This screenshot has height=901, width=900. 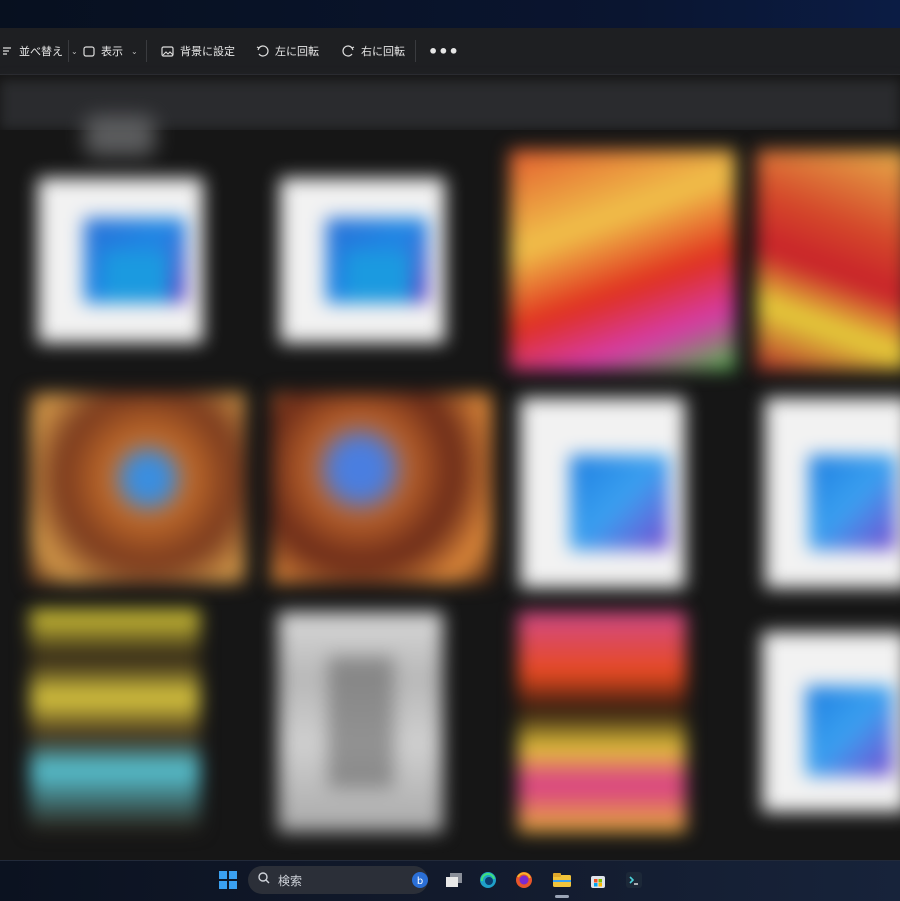 I want to click on taskbar-search: 検索, so click(x=338, y=880).